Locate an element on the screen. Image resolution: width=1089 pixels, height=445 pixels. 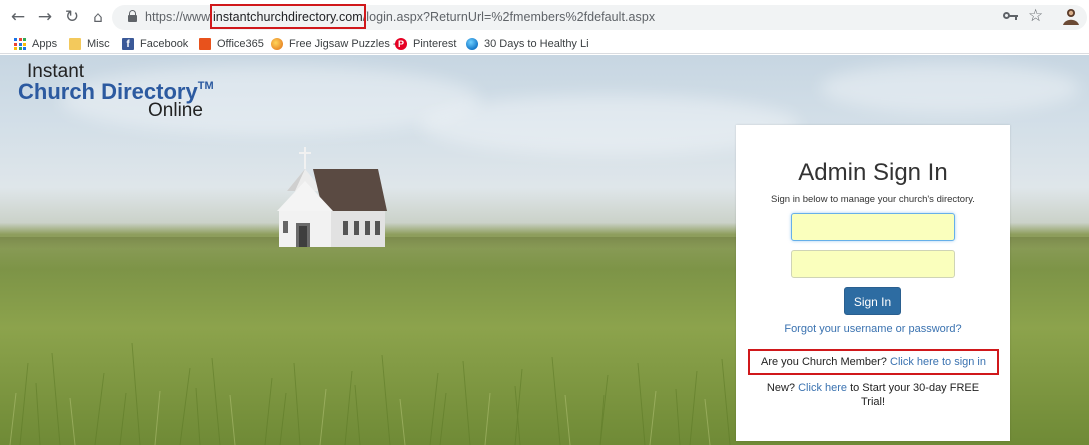
lock-icon is located at coordinates (132, 16).